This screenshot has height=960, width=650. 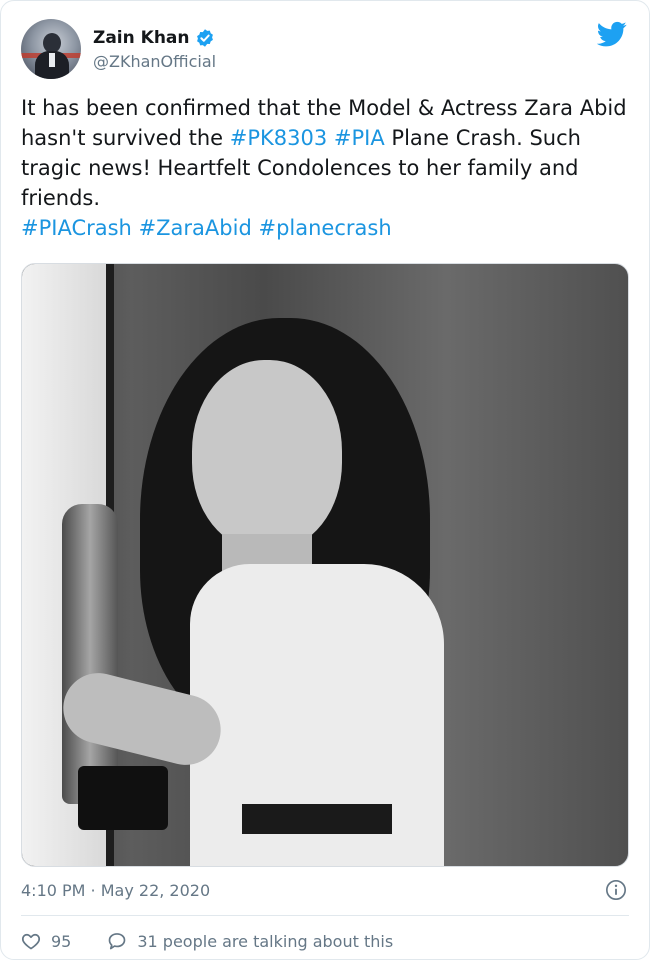 What do you see at coordinates (325, 915) in the screenshot?
I see `divider` at bounding box center [325, 915].